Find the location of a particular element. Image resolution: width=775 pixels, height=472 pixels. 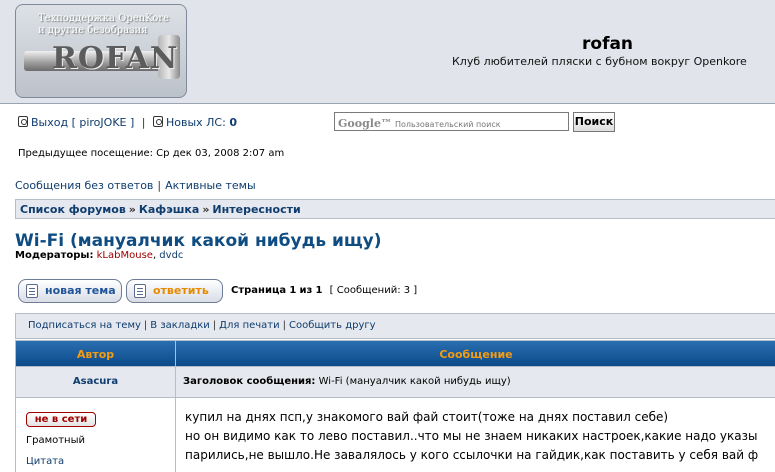

unanswered-link: Сообщения без ответов is located at coordinates (84, 185).